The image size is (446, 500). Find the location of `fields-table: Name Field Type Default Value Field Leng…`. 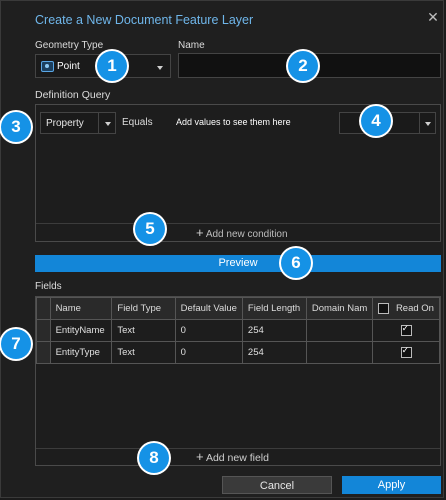

fields-table: Name Field Type Default Value Field Leng… is located at coordinates (238, 330).